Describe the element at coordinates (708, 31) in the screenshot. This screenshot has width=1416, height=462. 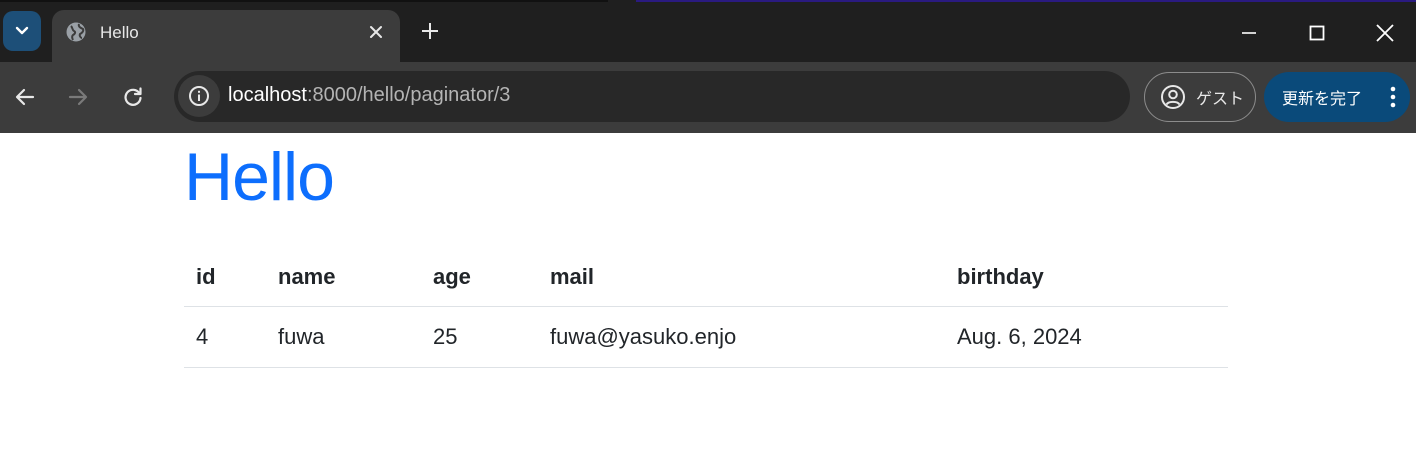
I see `tab-strip: Hello` at that location.